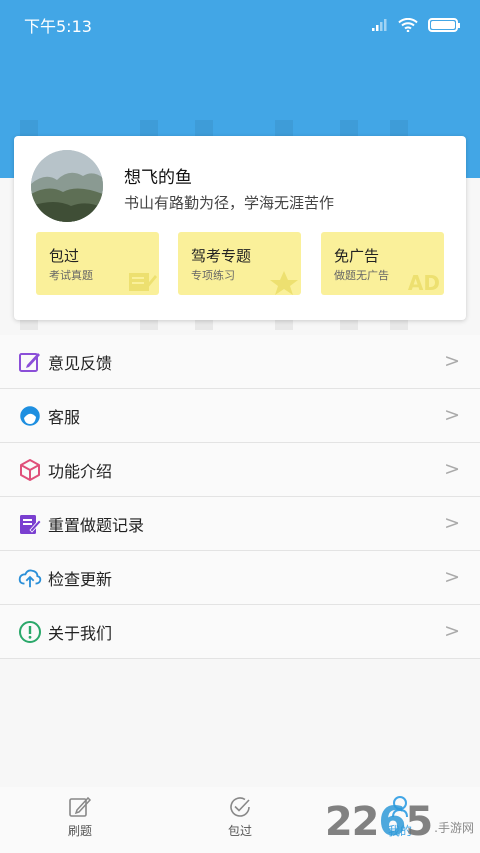  I want to click on tab-practice: 刷题, so click(80, 817).